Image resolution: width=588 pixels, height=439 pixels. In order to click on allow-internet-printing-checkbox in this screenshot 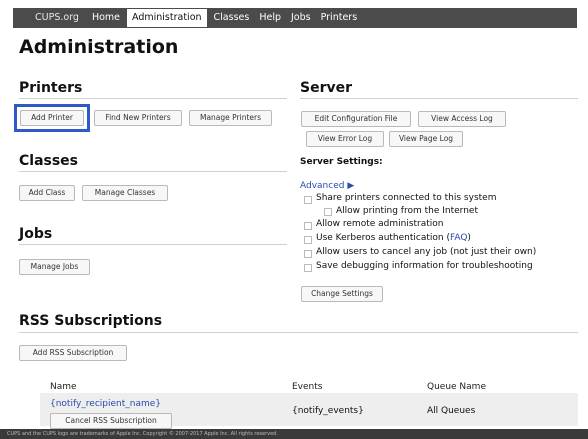, I will do `click(328, 212)`.